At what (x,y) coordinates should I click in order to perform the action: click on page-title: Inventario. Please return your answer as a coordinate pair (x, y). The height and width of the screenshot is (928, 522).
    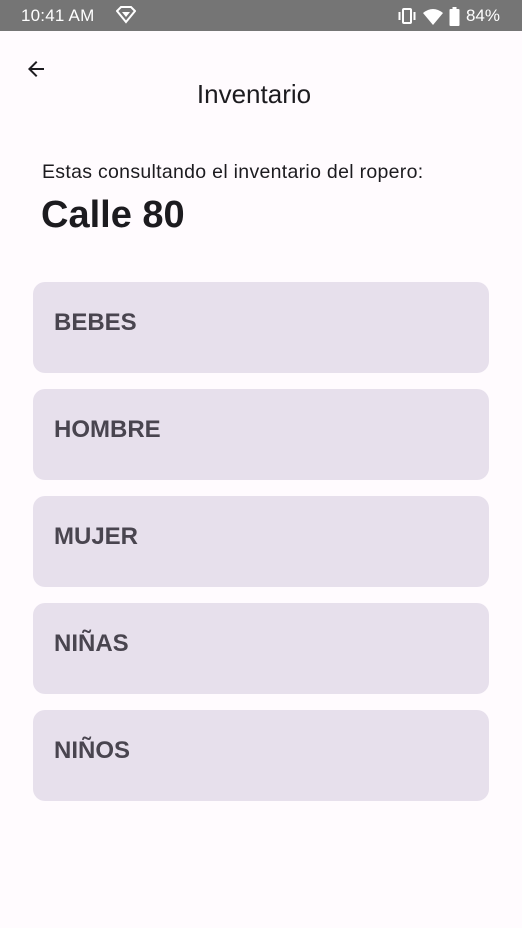
    Looking at the image, I should click on (254, 94).